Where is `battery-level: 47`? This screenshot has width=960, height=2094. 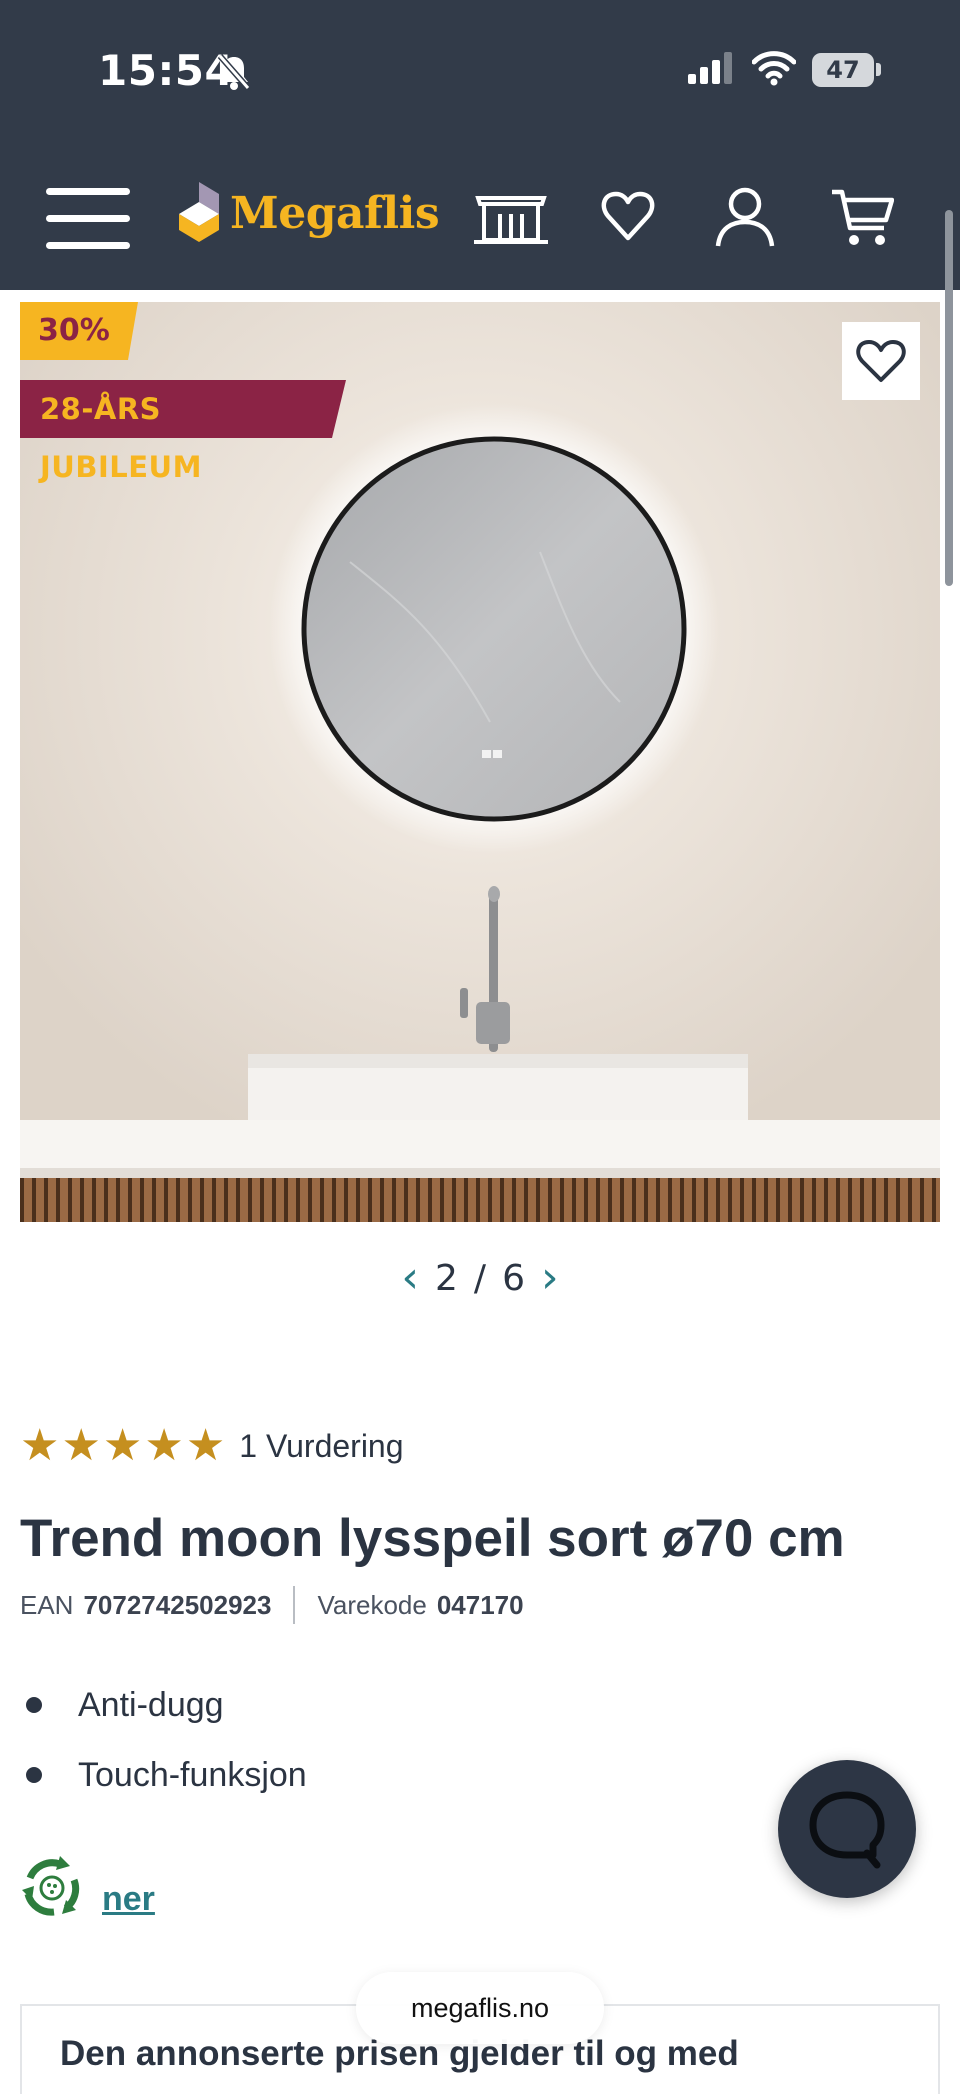 battery-level: 47 is located at coordinates (843, 70).